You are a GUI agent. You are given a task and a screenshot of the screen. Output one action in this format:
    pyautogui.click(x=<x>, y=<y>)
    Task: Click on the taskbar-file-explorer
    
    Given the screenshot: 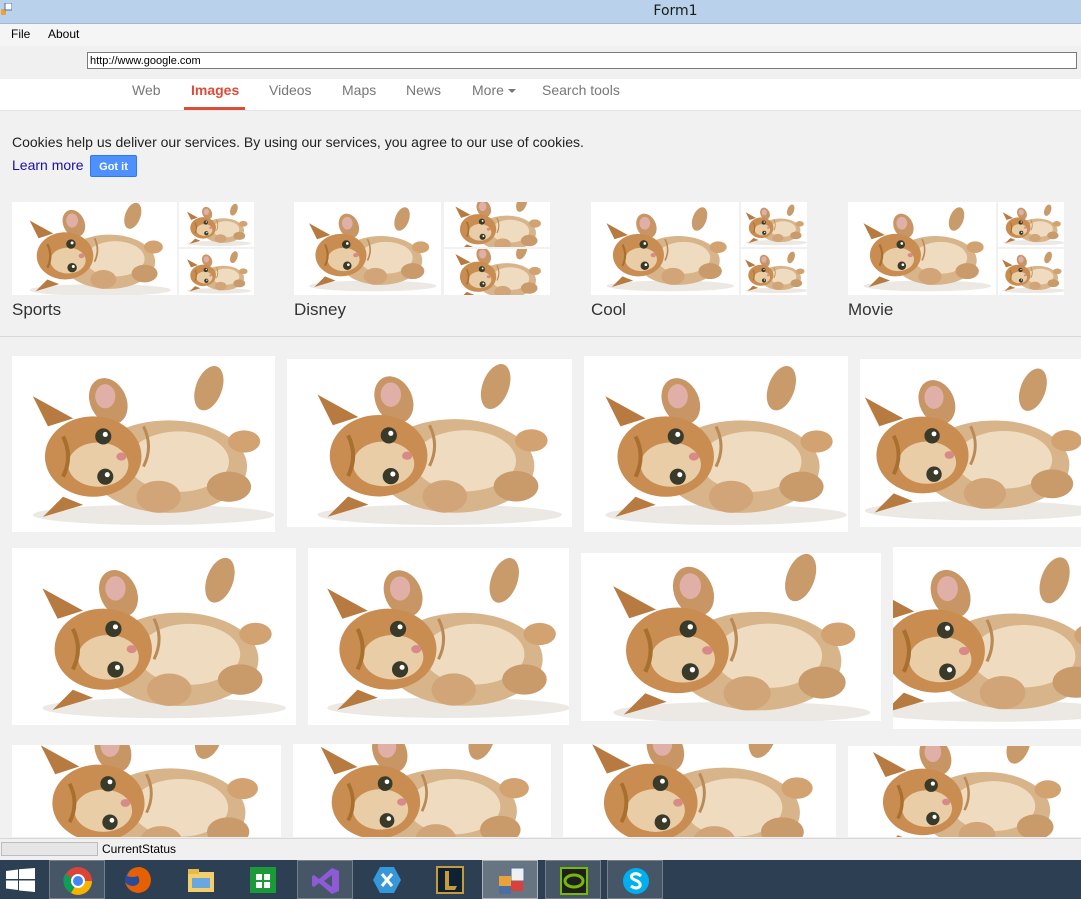 What is the action you would take?
    pyautogui.click(x=201, y=879)
    